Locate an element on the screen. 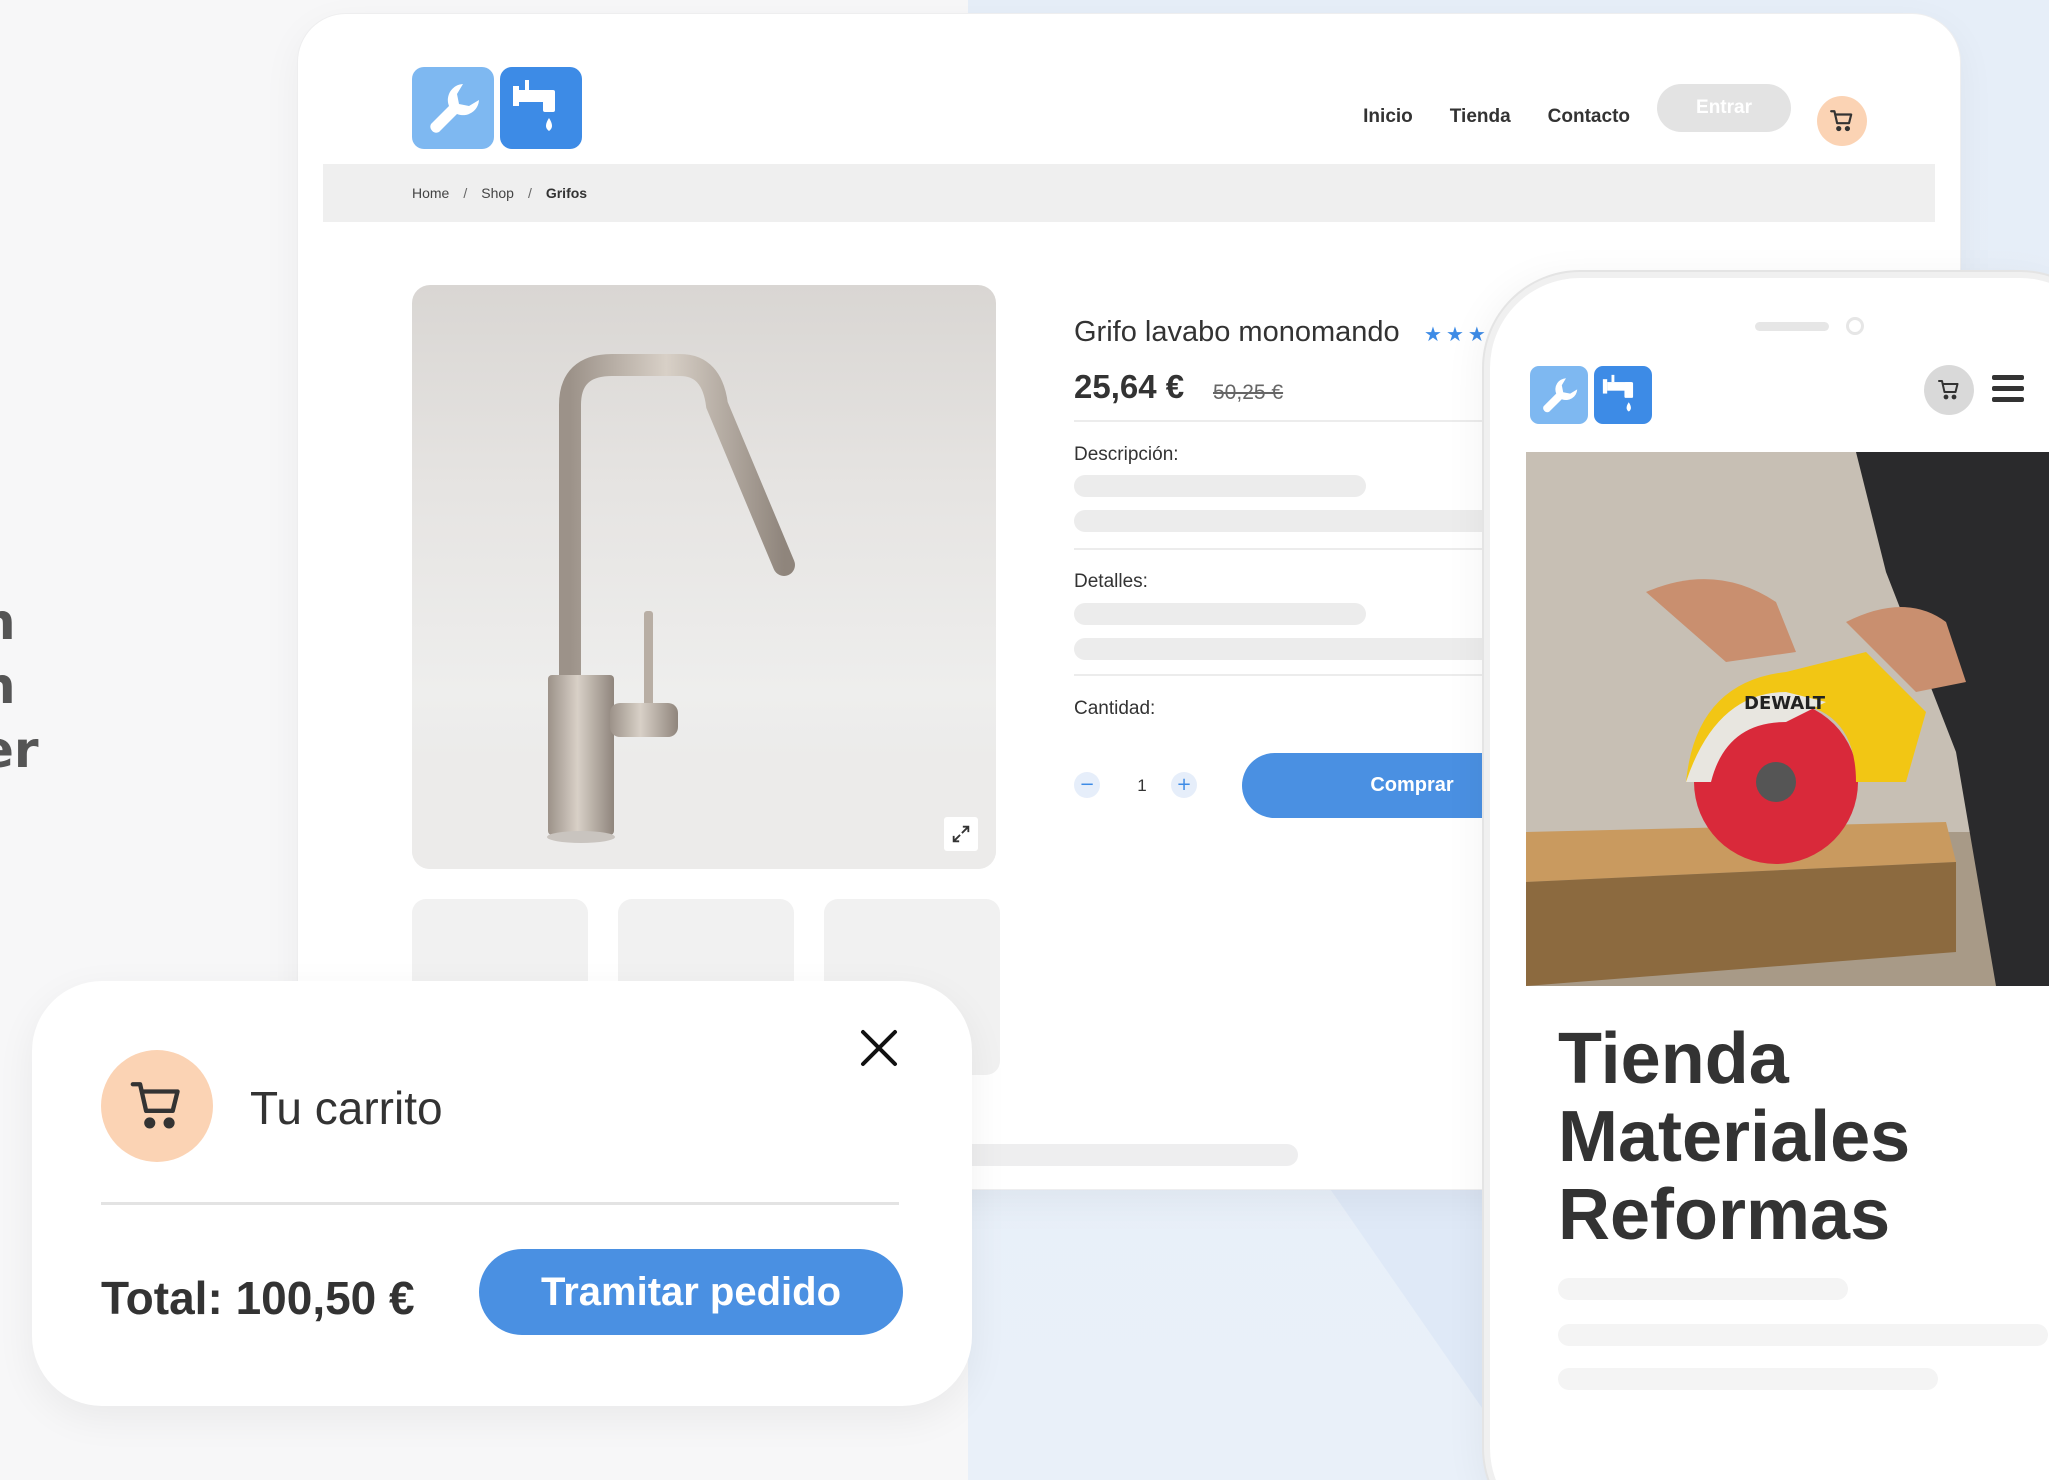 The image size is (2049, 1480). hero-title: Tienda Materiales Reformas is located at coordinates (1734, 1137).